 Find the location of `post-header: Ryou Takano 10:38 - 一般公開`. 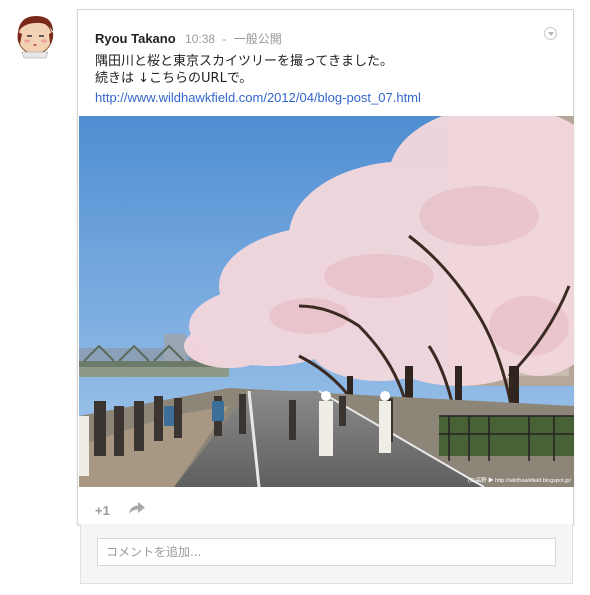

post-header: Ryou Takano 10:38 - 一般公開 is located at coordinates (188, 38).